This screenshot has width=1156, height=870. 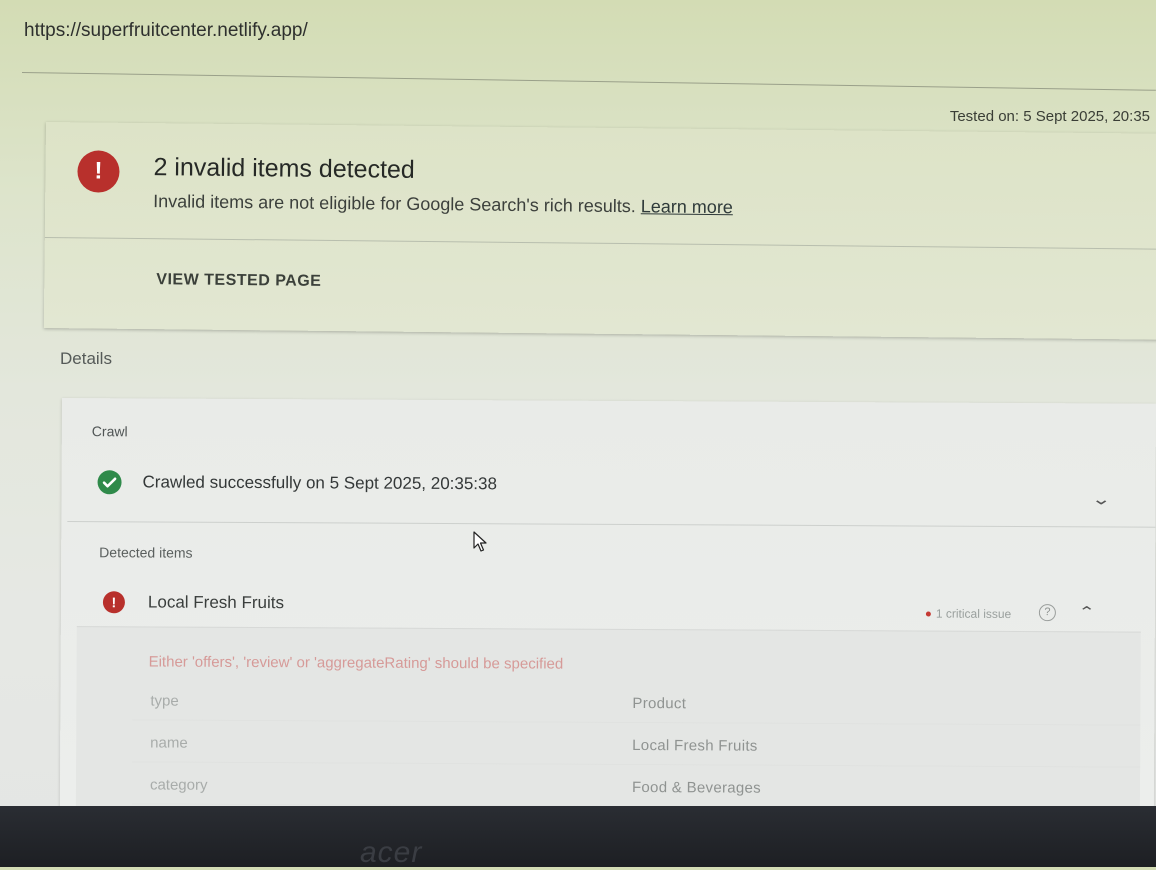 What do you see at coordinates (169, 743) in the screenshot?
I see `property-key: name` at bounding box center [169, 743].